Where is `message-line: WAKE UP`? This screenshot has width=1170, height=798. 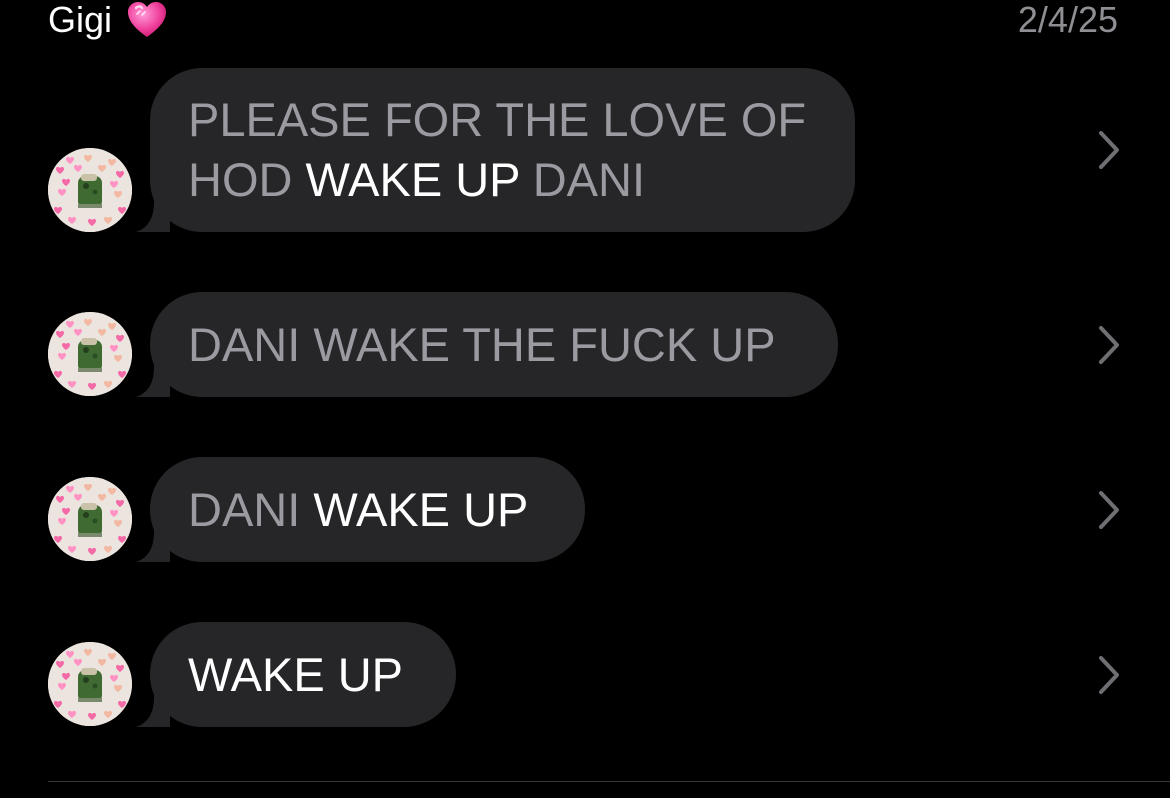
message-line: WAKE UP is located at coordinates (295, 675).